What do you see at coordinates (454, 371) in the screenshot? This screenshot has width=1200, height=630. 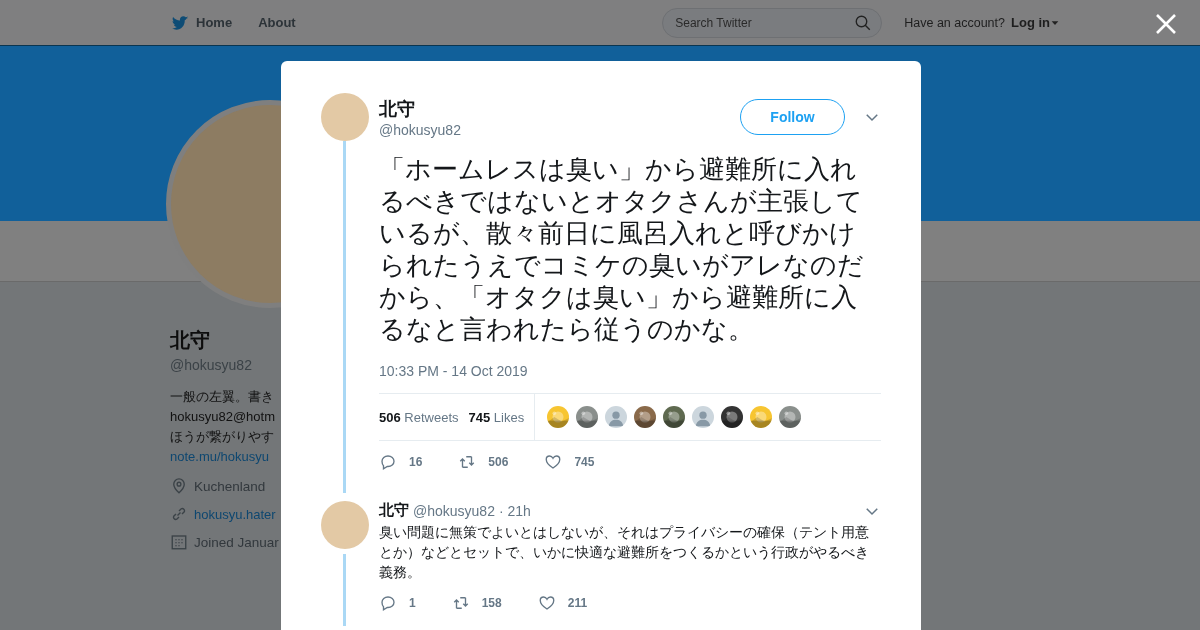 I see `tweet-timestamp: 10:33 PM - 14 Oct 2019` at bounding box center [454, 371].